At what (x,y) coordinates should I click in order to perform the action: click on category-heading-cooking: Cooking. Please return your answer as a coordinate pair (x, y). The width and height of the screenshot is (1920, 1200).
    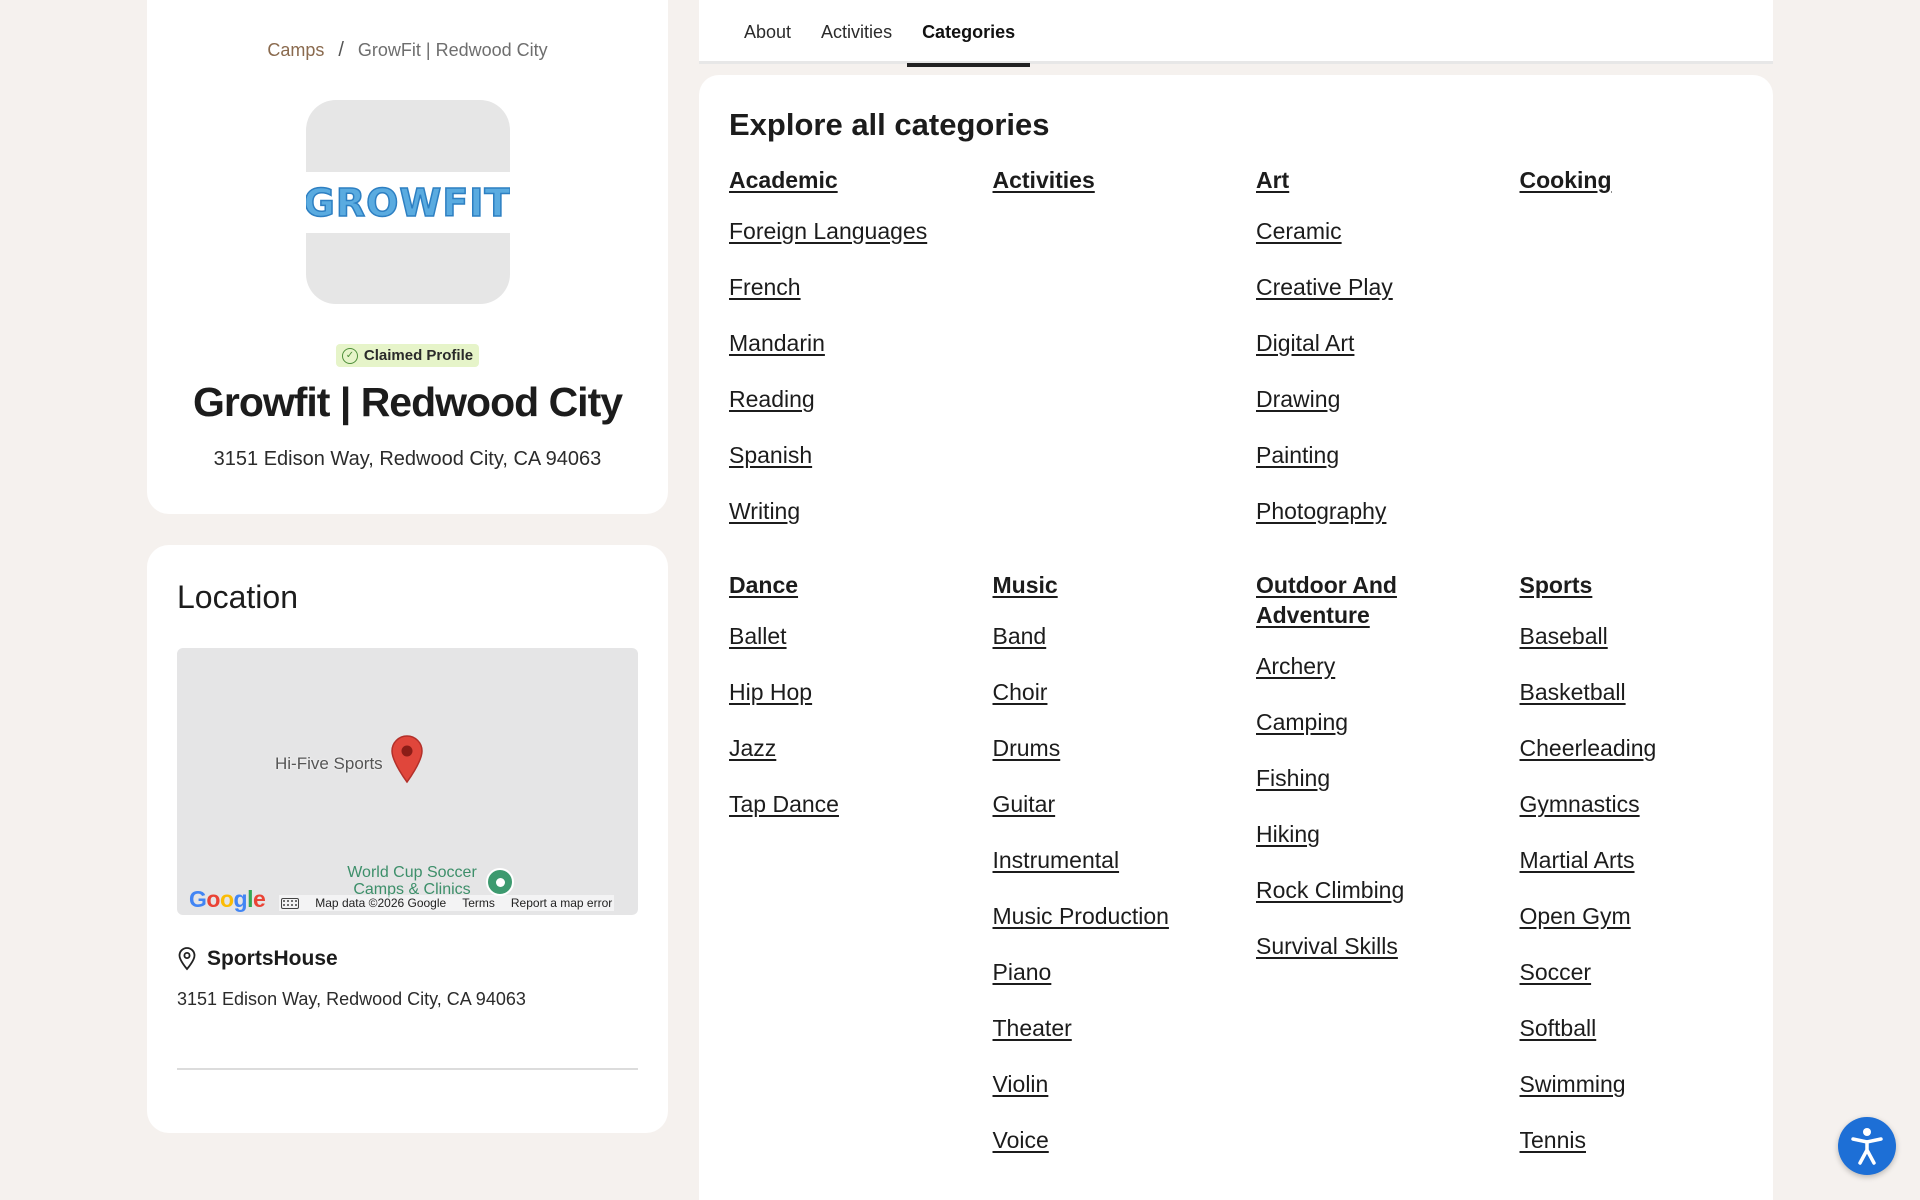
    Looking at the image, I should click on (1615, 180).